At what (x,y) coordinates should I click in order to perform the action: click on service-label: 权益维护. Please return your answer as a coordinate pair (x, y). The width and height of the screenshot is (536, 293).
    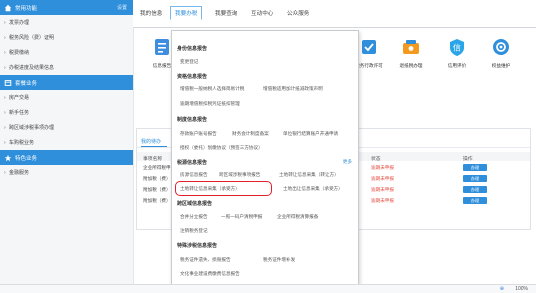
    Looking at the image, I should click on (501, 65).